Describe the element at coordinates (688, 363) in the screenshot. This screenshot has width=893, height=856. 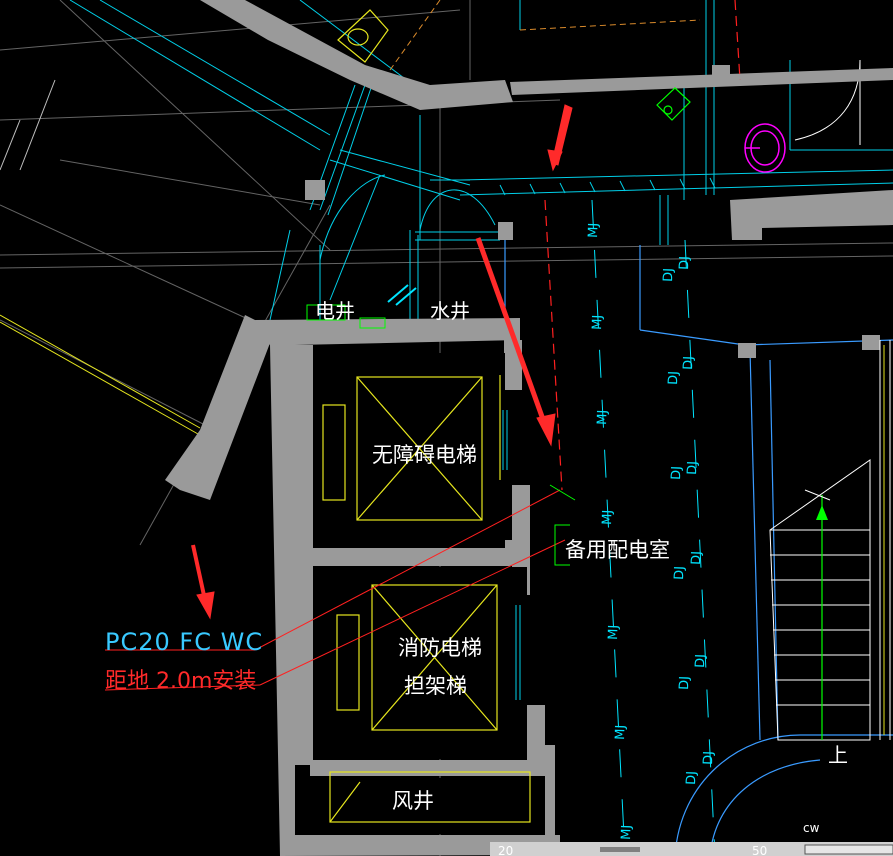
I see `dj-tag-4: DJ` at that location.